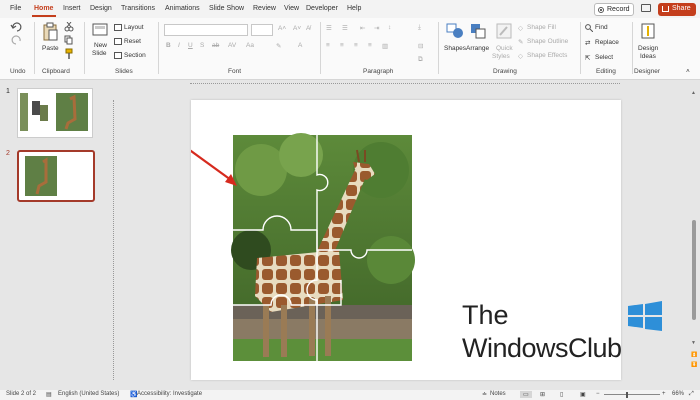 Image resolution: width=700 pixels, height=400 pixels. I want to click on line-spacing-icon: ↕, so click(389, 27).